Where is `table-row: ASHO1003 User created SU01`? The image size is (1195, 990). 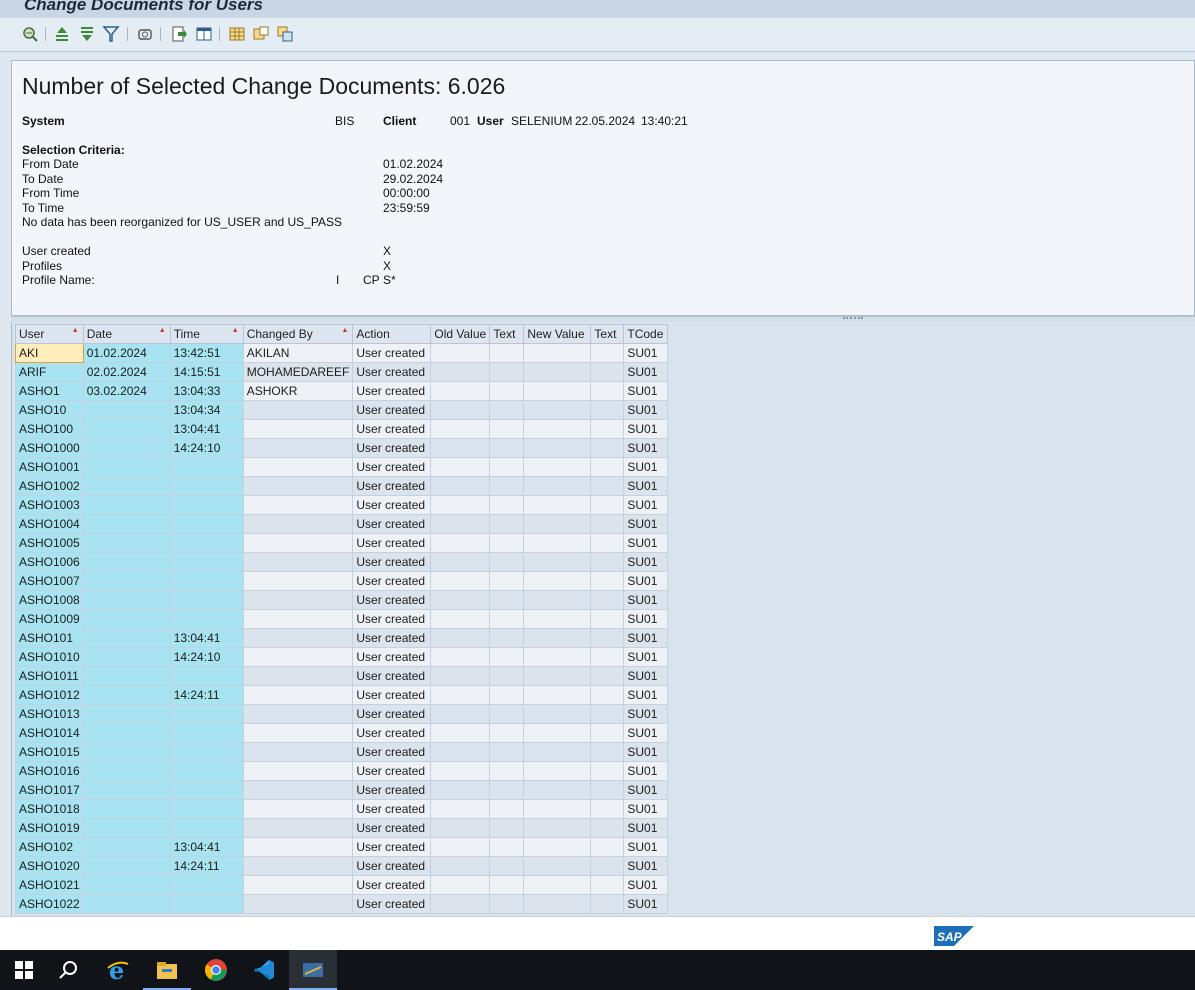 table-row: ASHO1003 User created SU01 is located at coordinates (342, 505).